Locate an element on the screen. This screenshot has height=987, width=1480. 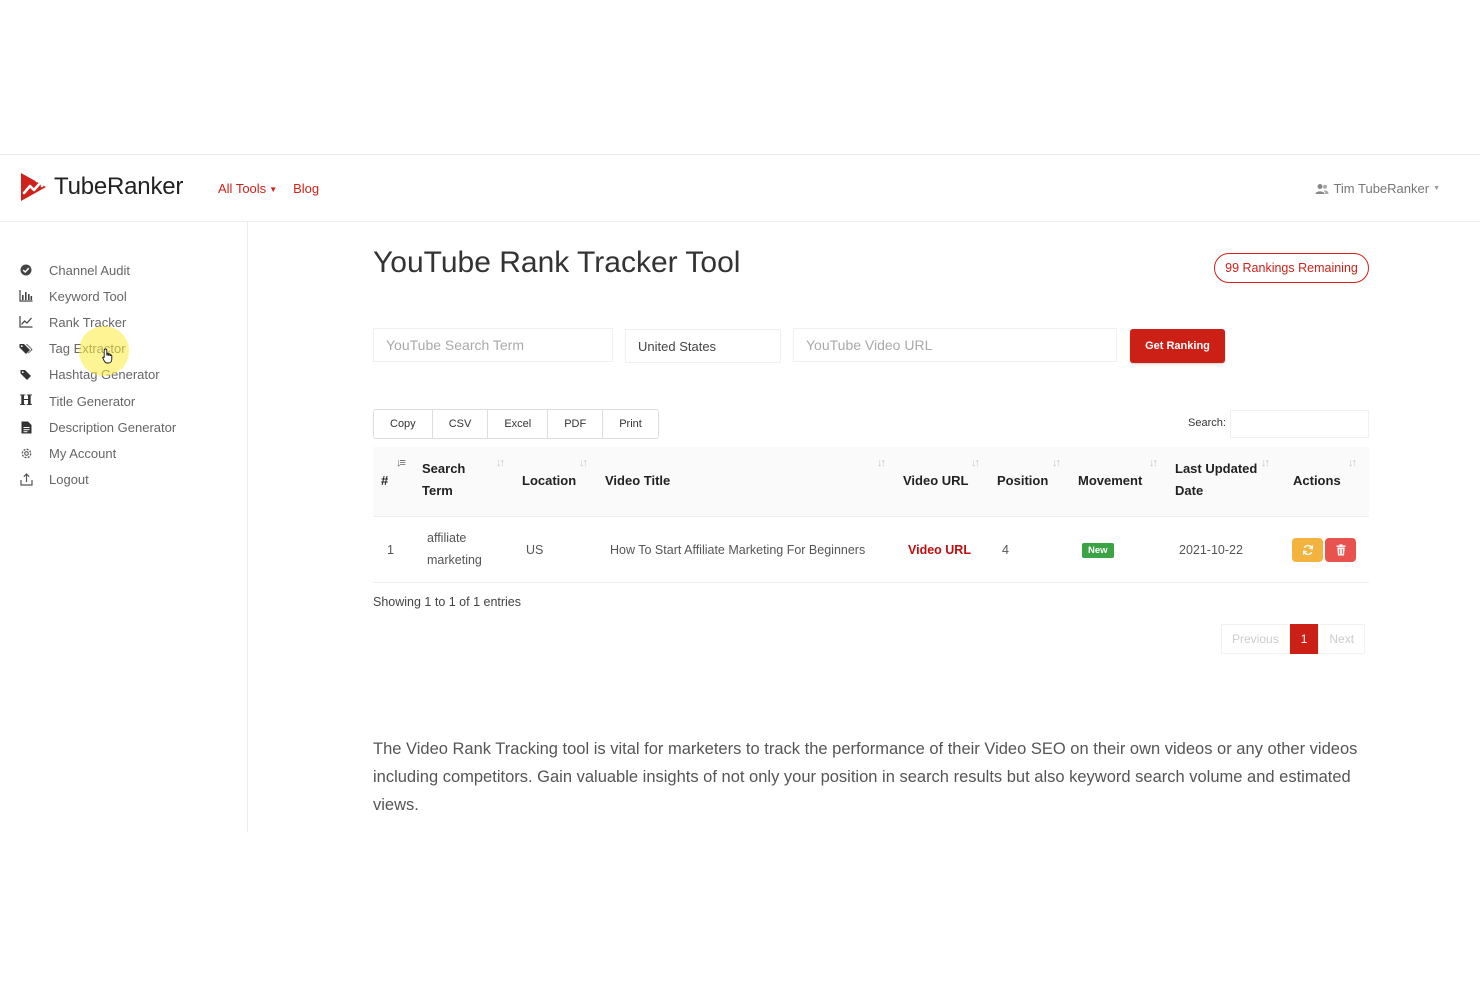
page-title: YouTube Rank Tracker Tool is located at coordinates (557, 262).